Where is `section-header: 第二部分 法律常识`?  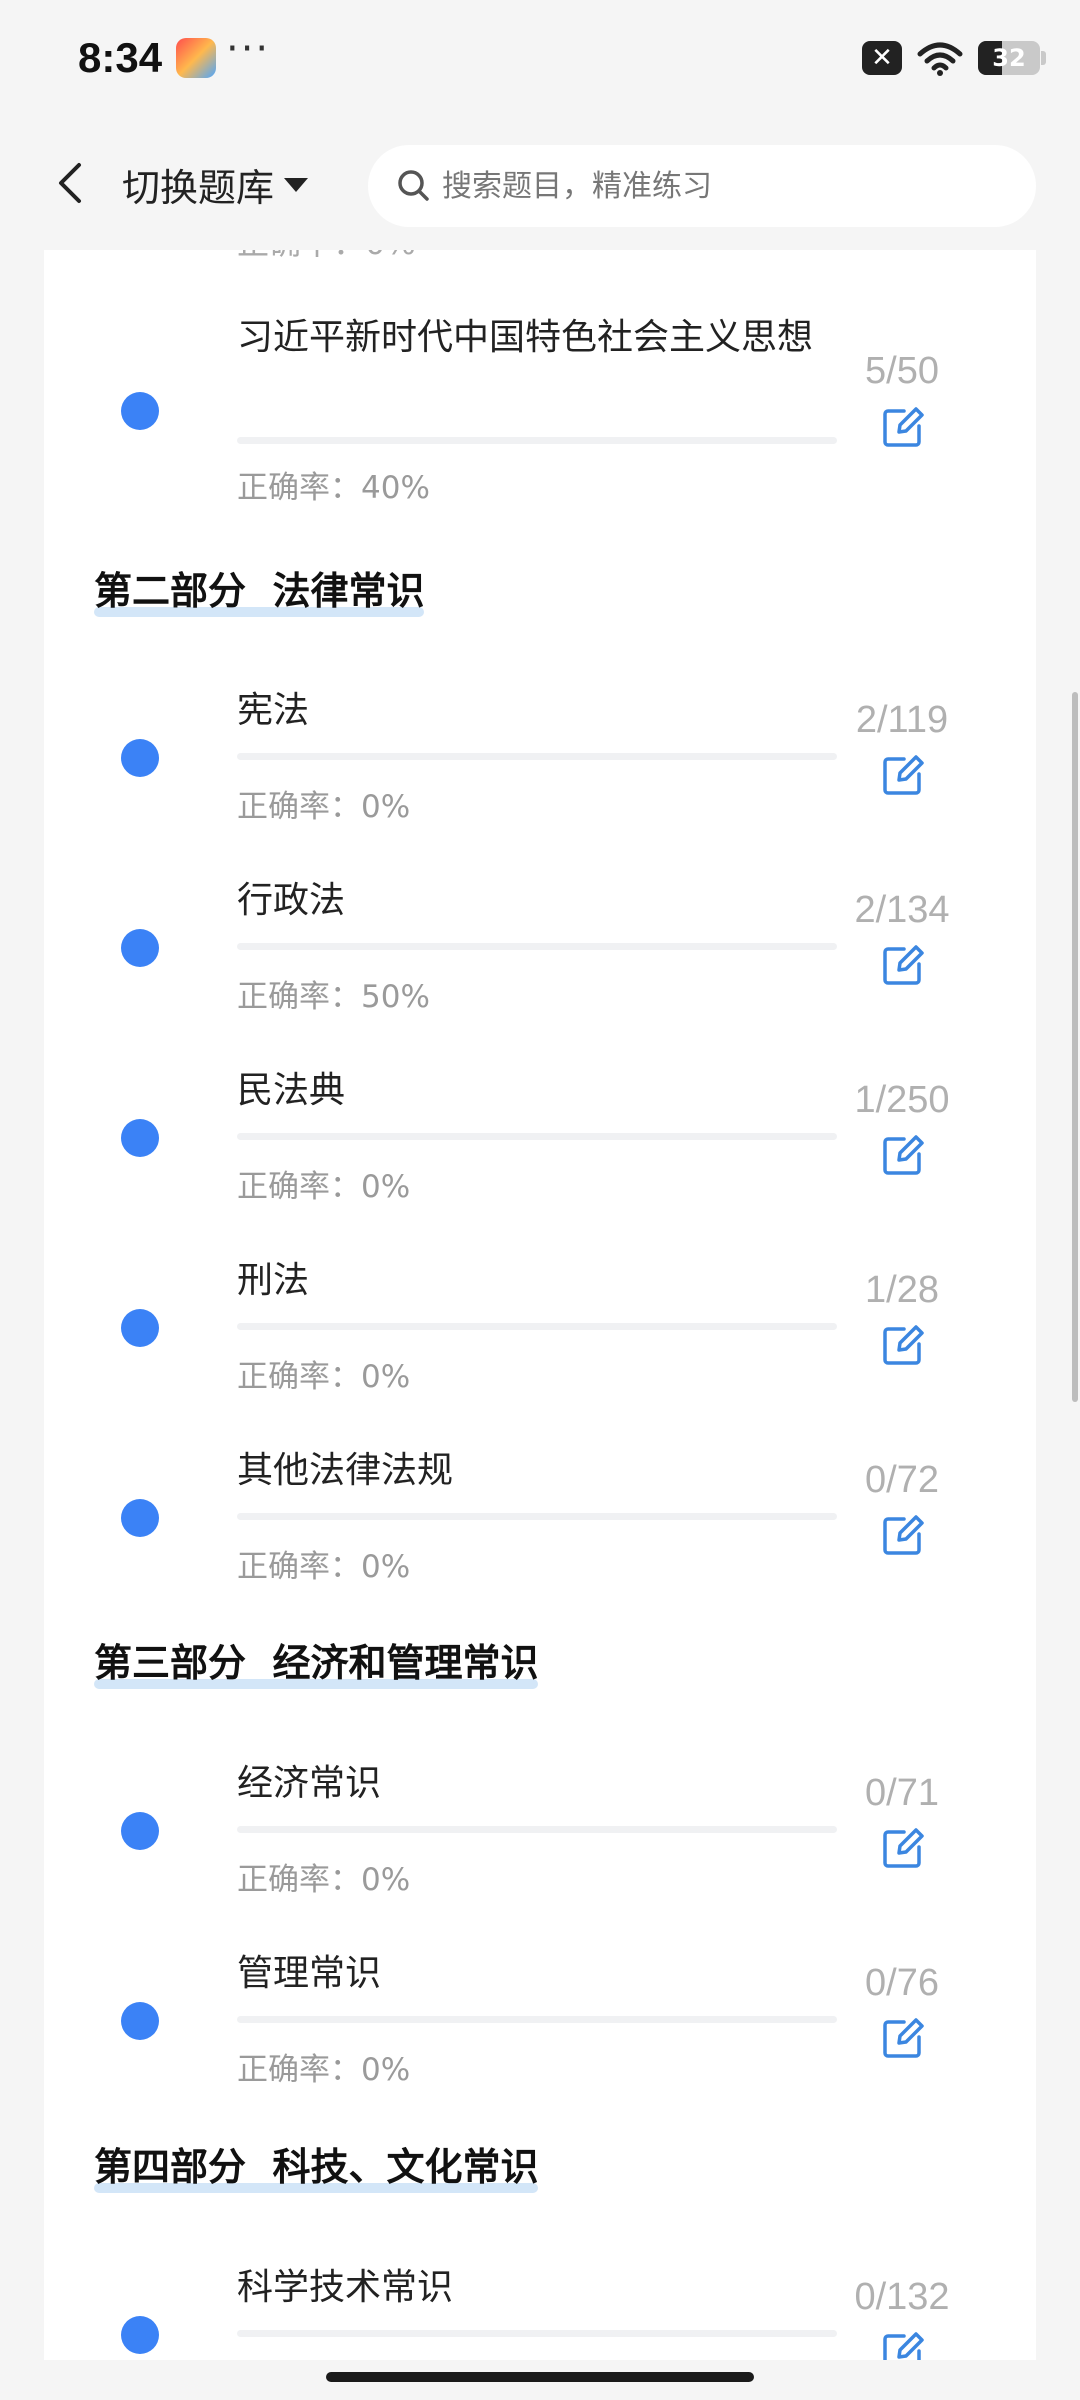
section-header: 第二部分 法律常识 is located at coordinates (259, 588).